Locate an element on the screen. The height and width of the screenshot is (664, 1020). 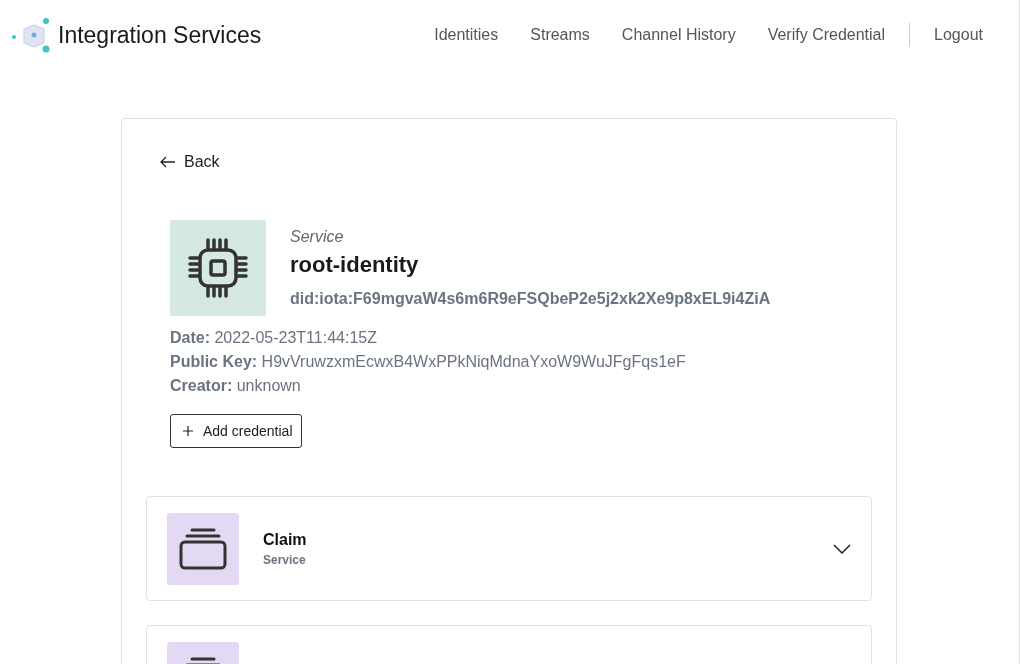
chevron-icon is located at coordinates (842, 548).